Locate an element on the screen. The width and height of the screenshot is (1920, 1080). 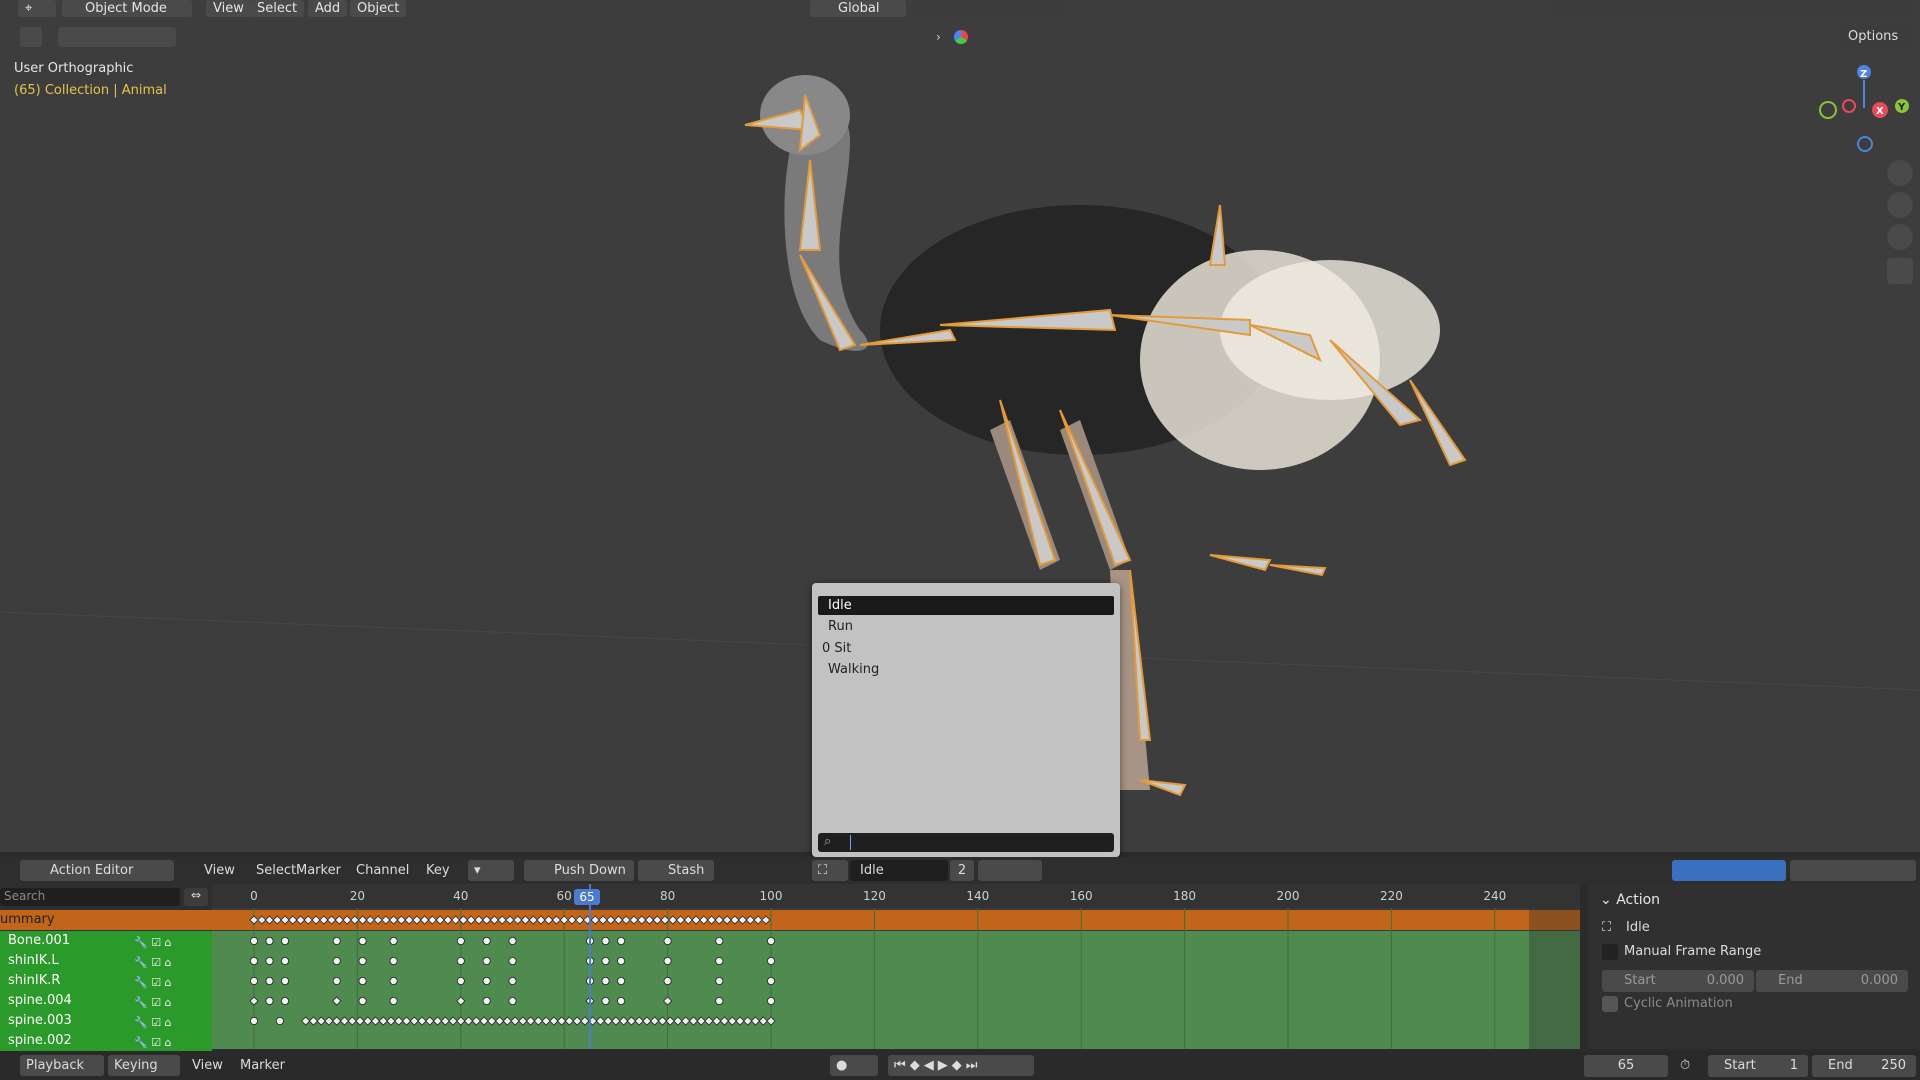
menu-object: Object is located at coordinates (378, 8).